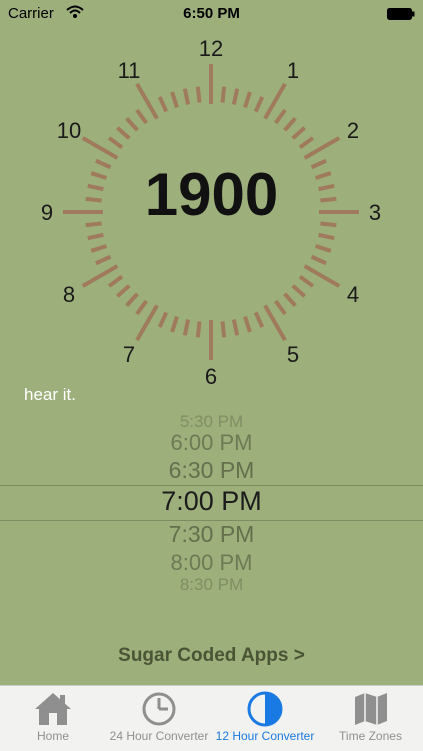 The image size is (423, 751). I want to click on hour-number: 2, so click(353, 130).